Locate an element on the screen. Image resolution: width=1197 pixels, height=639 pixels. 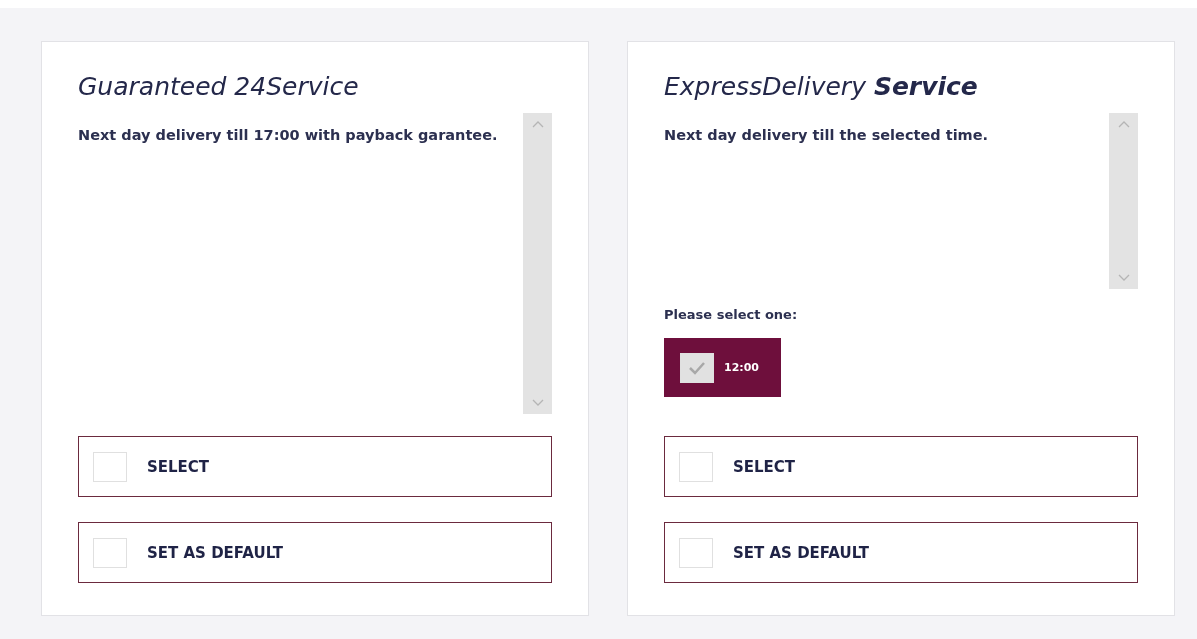
description-text: Next day delivery till 17:00 with payback garantee. is located at coordinates (288, 135).